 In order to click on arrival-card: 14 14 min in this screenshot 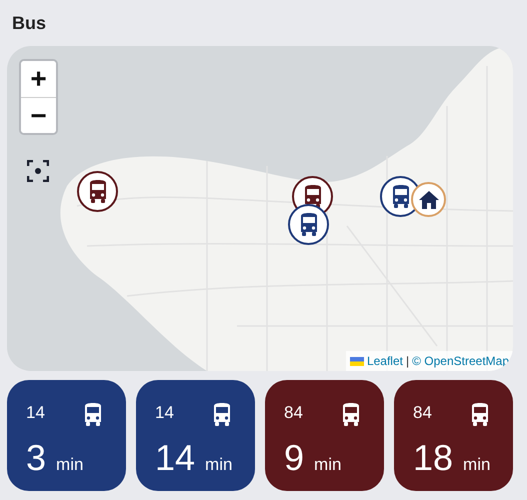, I will do `click(195, 435)`.